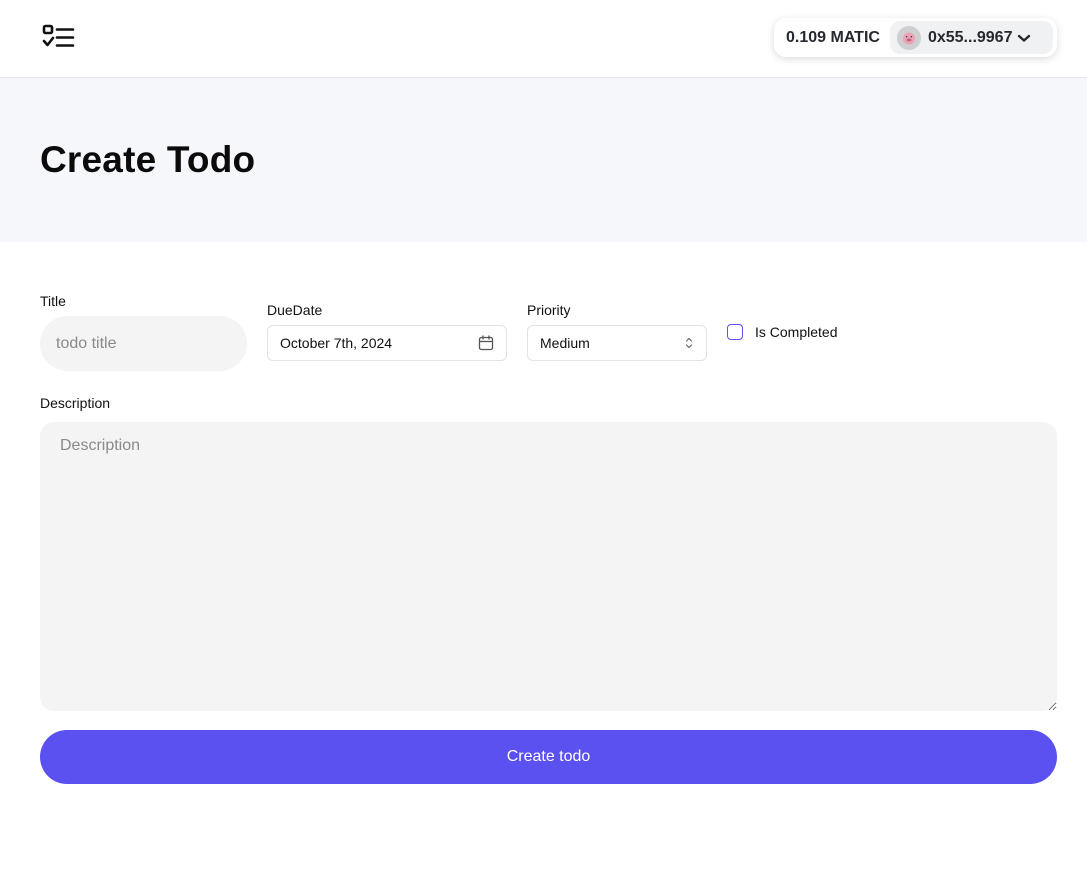 The image size is (1087, 893). I want to click on wallet-connect-widget: 0.109 MATIC 0x55...9967, so click(915, 37).